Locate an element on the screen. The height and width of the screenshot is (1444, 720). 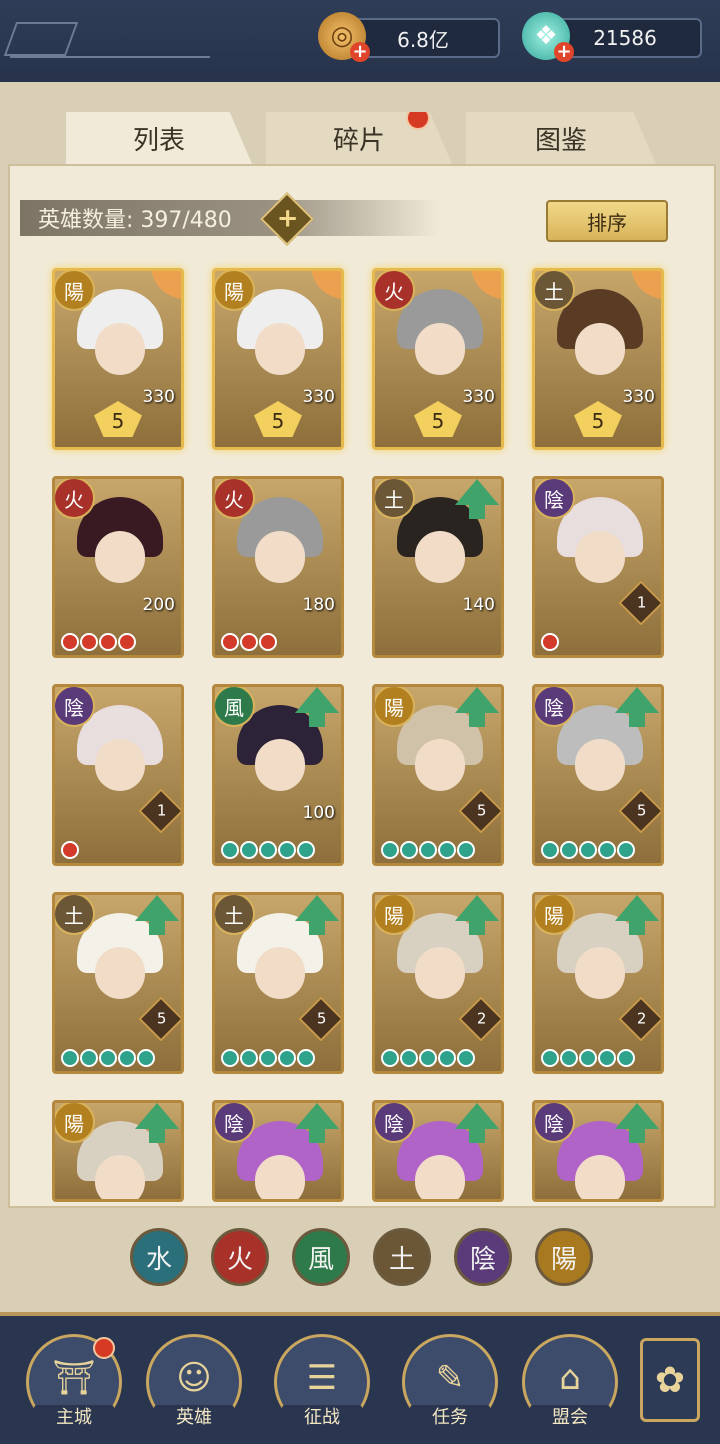
element-filter-button: 土 is located at coordinates (402, 1257).